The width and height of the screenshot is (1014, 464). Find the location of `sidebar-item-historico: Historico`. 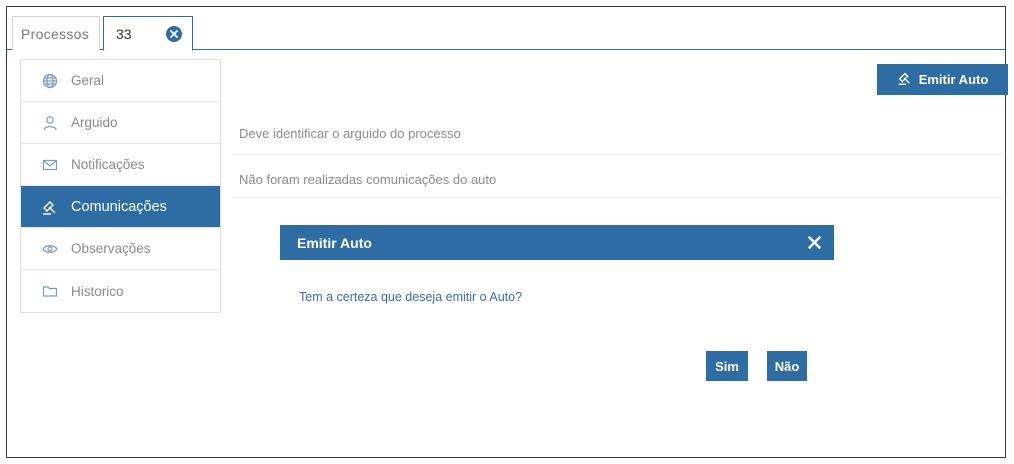

sidebar-item-historico: Historico is located at coordinates (120, 291).